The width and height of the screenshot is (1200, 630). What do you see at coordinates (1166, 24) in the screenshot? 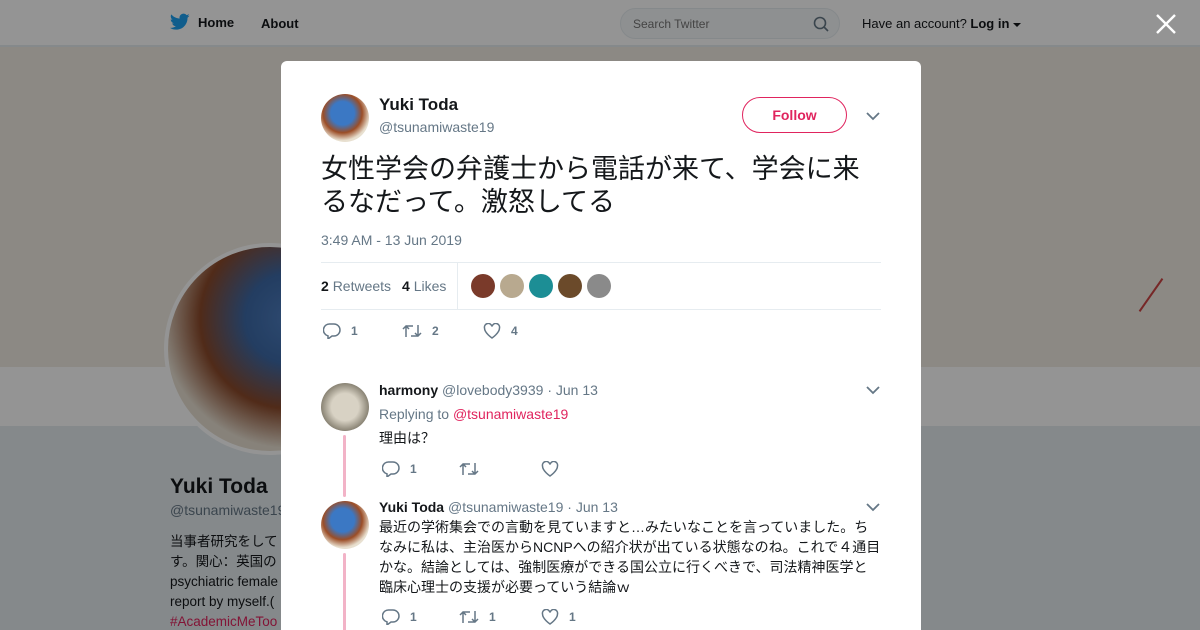
I see `close-icon` at bounding box center [1166, 24].